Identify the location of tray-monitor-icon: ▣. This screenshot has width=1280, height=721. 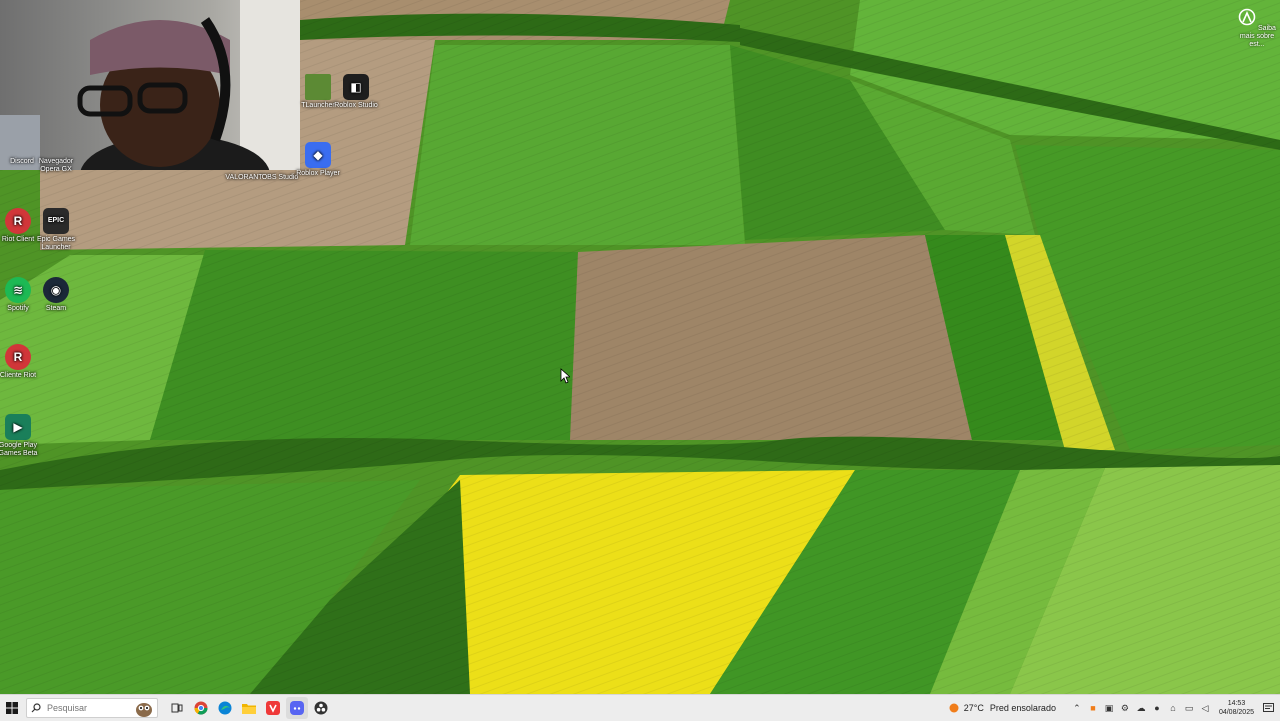
(1109, 708).